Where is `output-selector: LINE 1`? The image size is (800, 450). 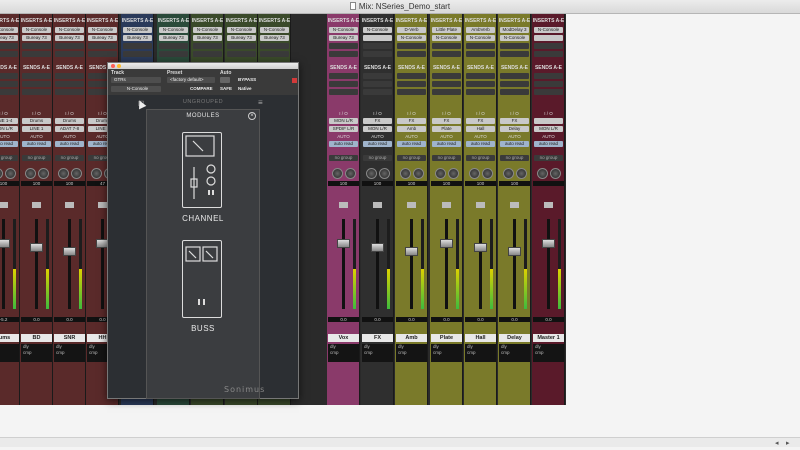 output-selector: LINE 1 is located at coordinates (36, 129).